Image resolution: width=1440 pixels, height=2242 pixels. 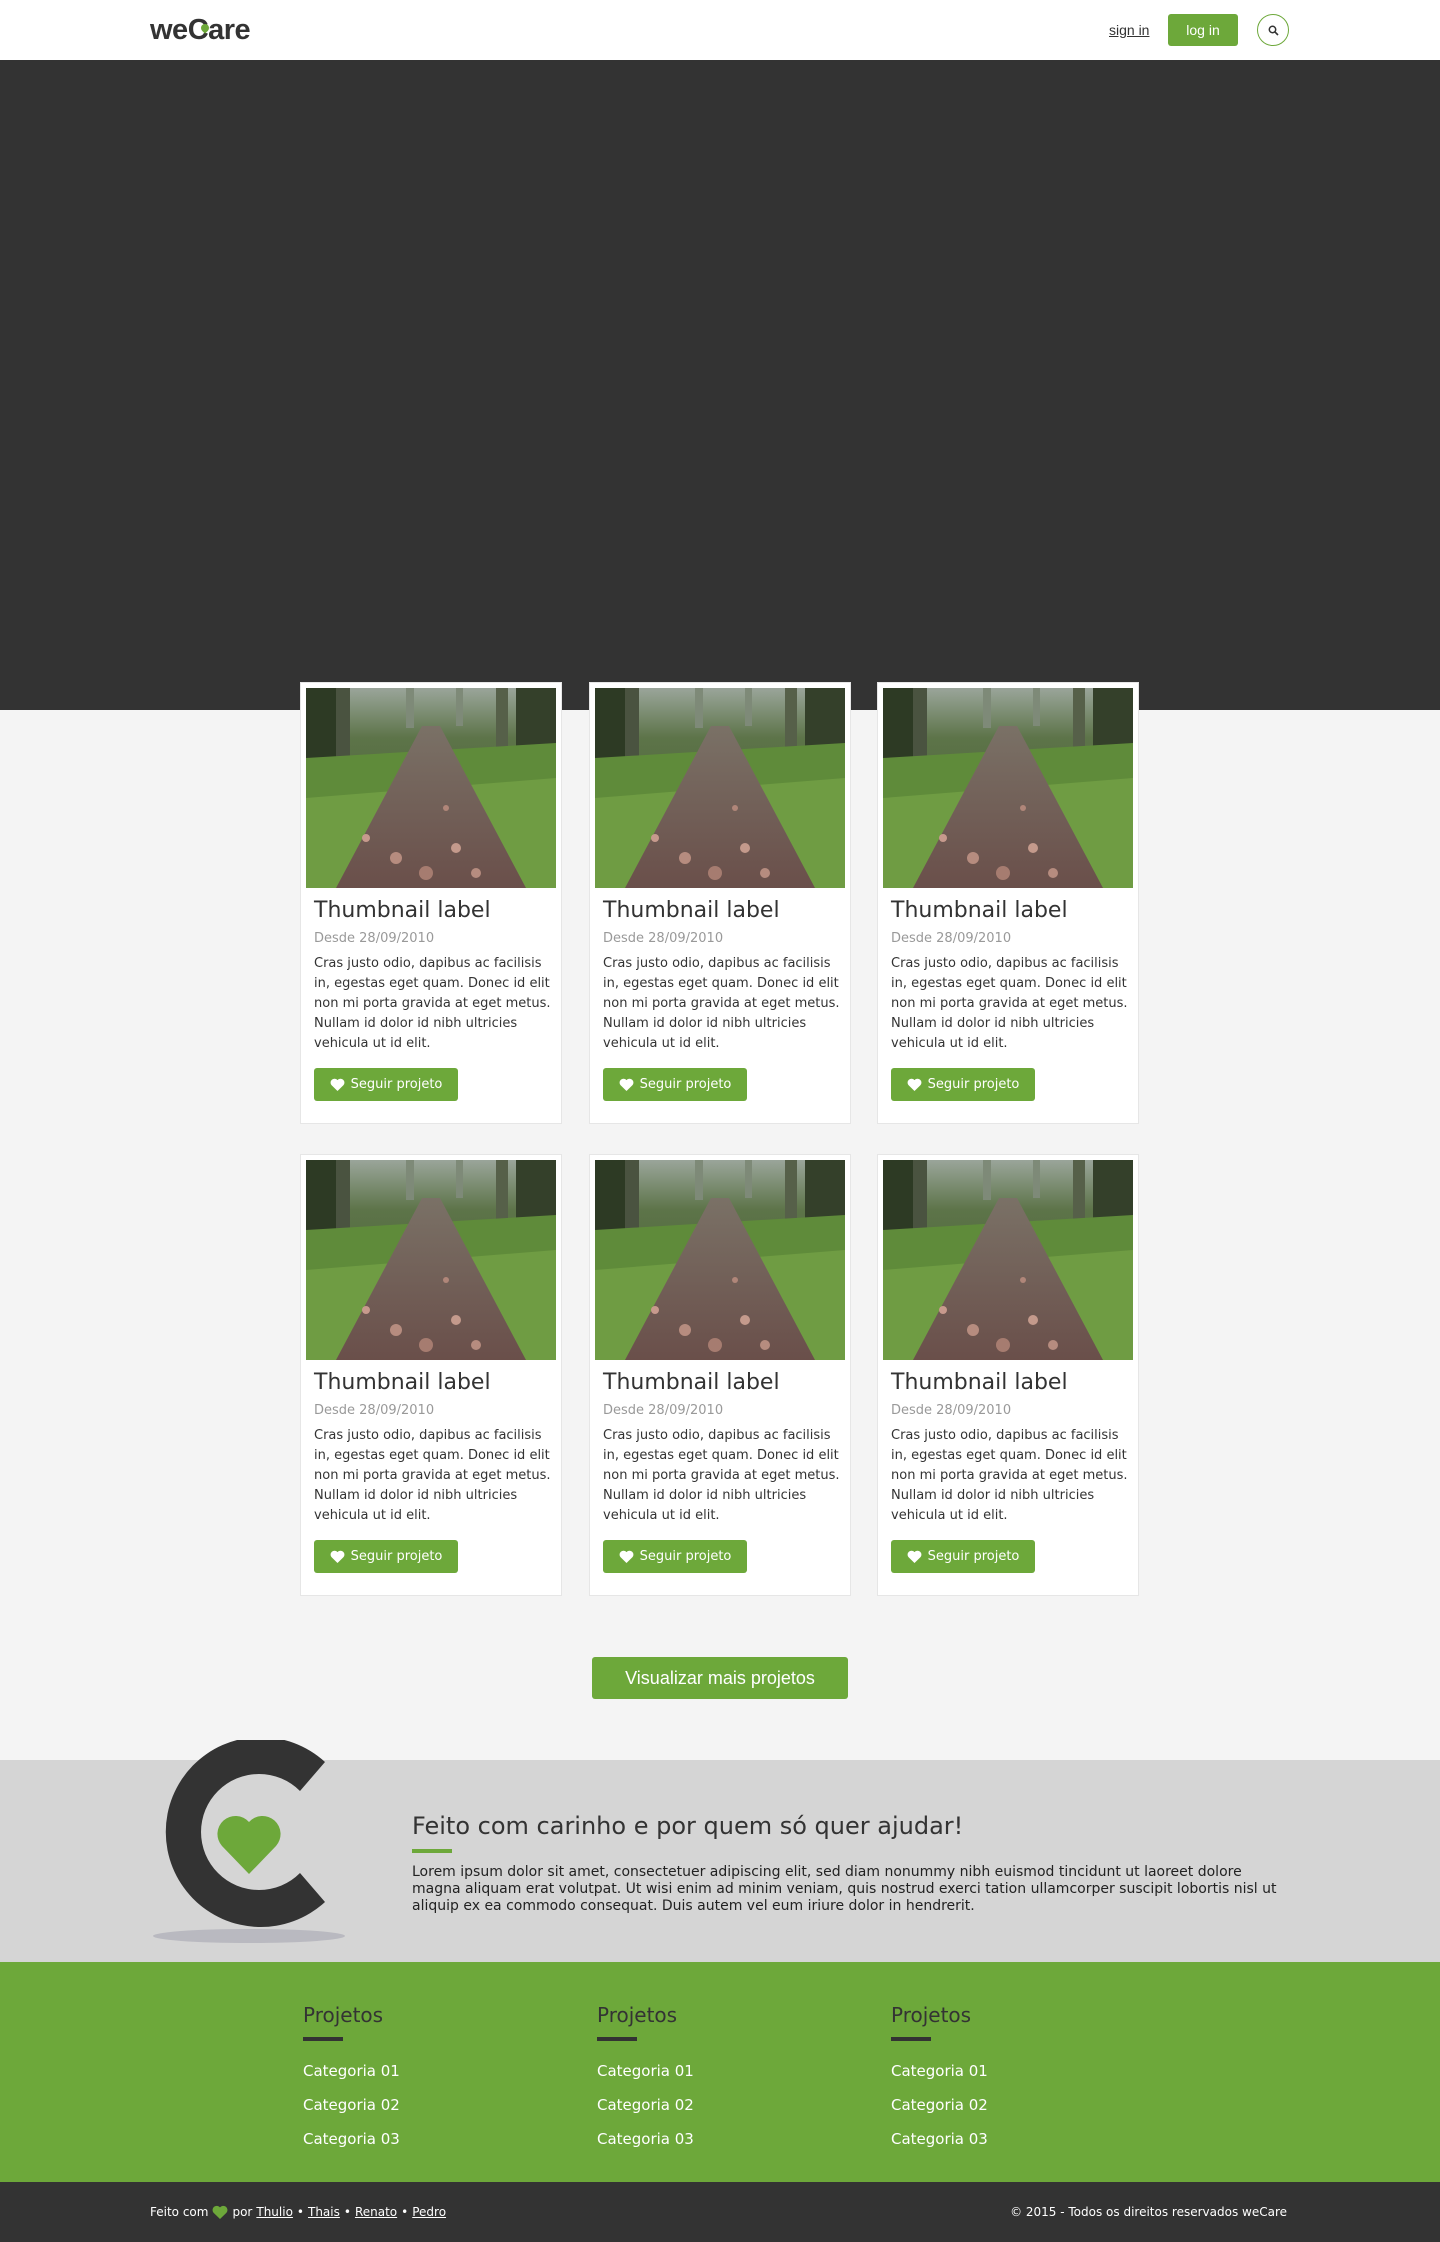 What do you see at coordinates (432, 1851) in the screenshot?
I see `about-underline` at bounding box center [432, 1851].